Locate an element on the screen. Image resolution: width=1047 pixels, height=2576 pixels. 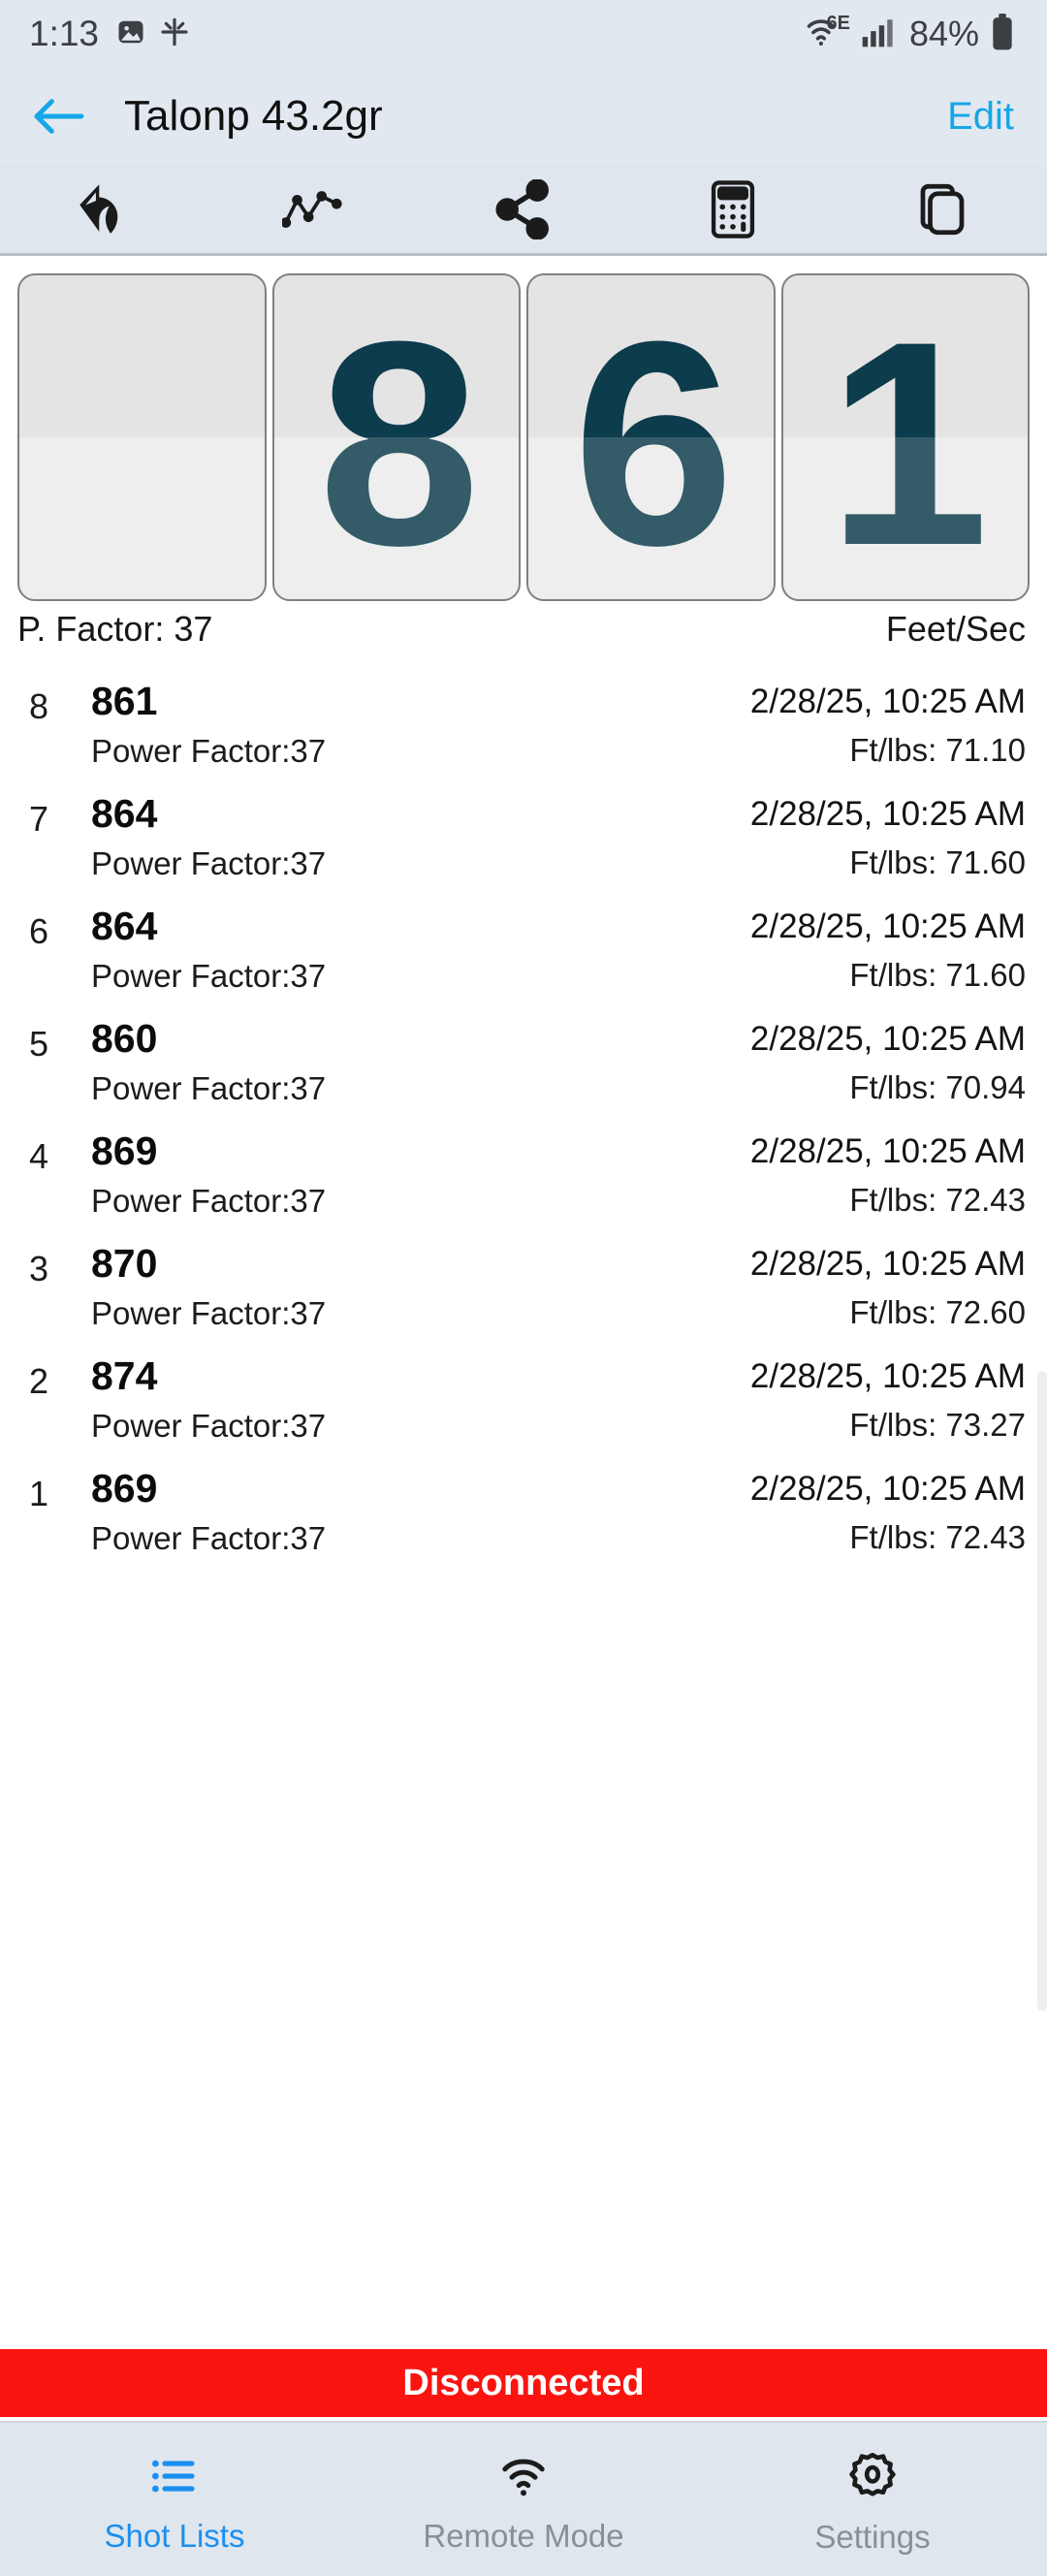
line-chart-icon is located at coordinates (312, 209).